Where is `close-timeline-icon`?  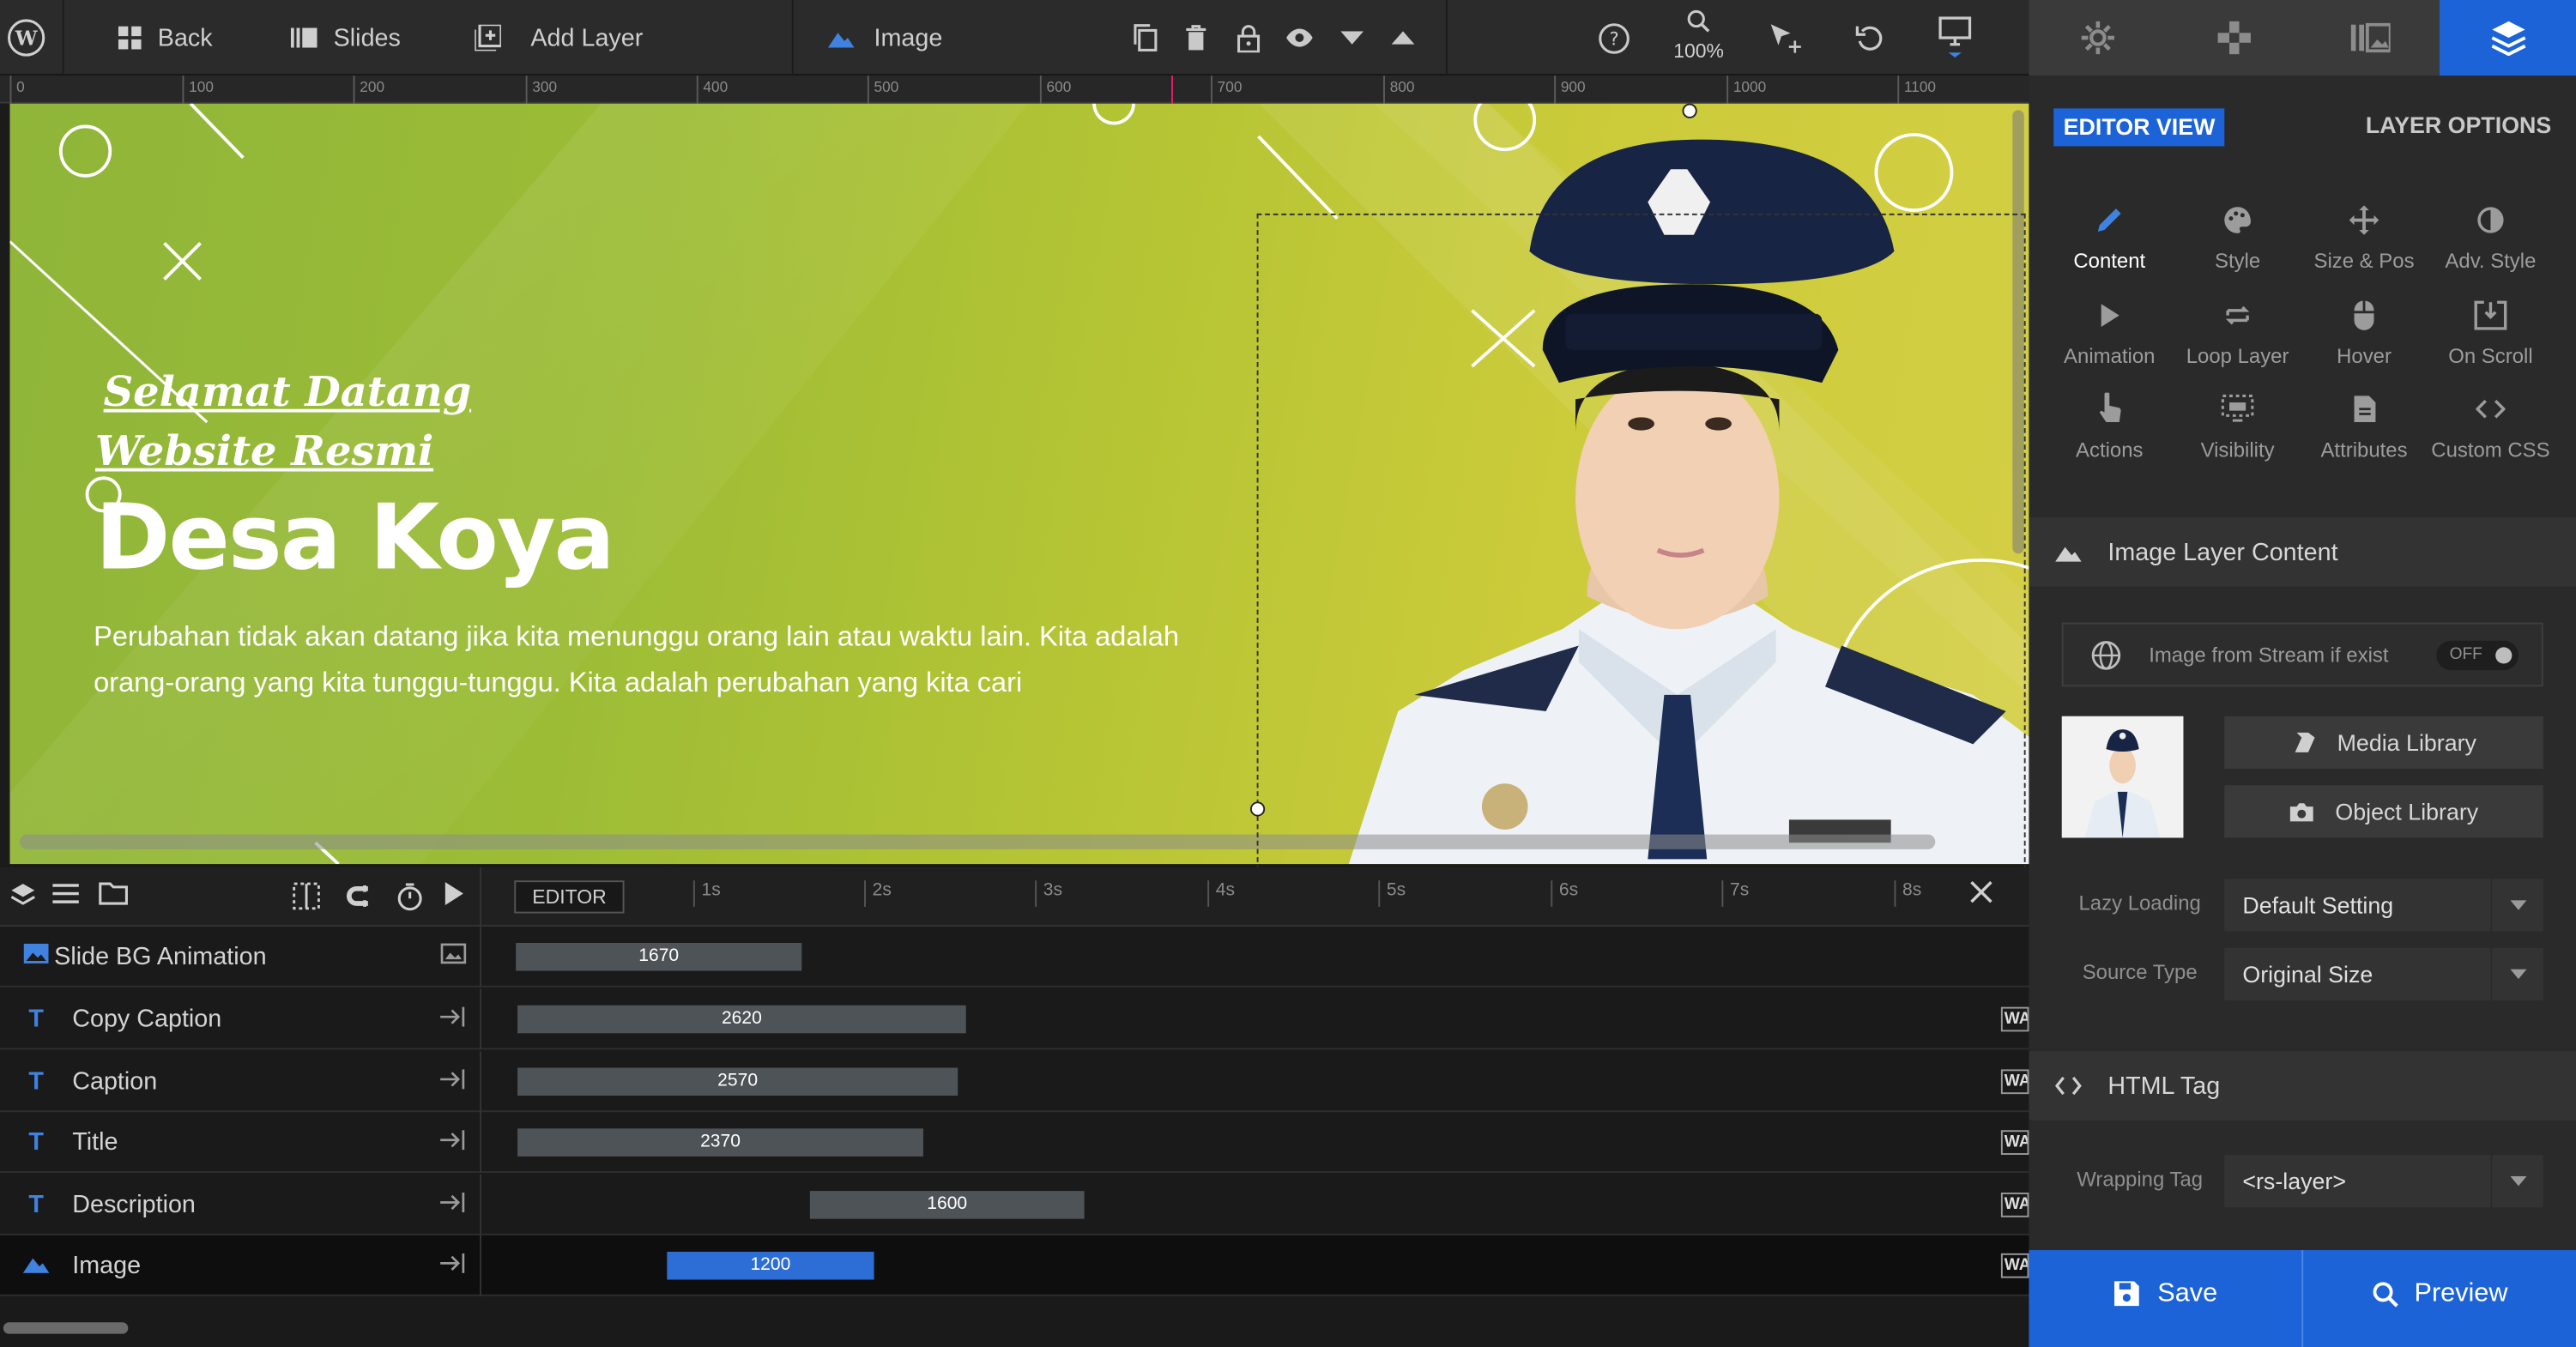
close-timeline-icon is located at coordinates (1985, 895).